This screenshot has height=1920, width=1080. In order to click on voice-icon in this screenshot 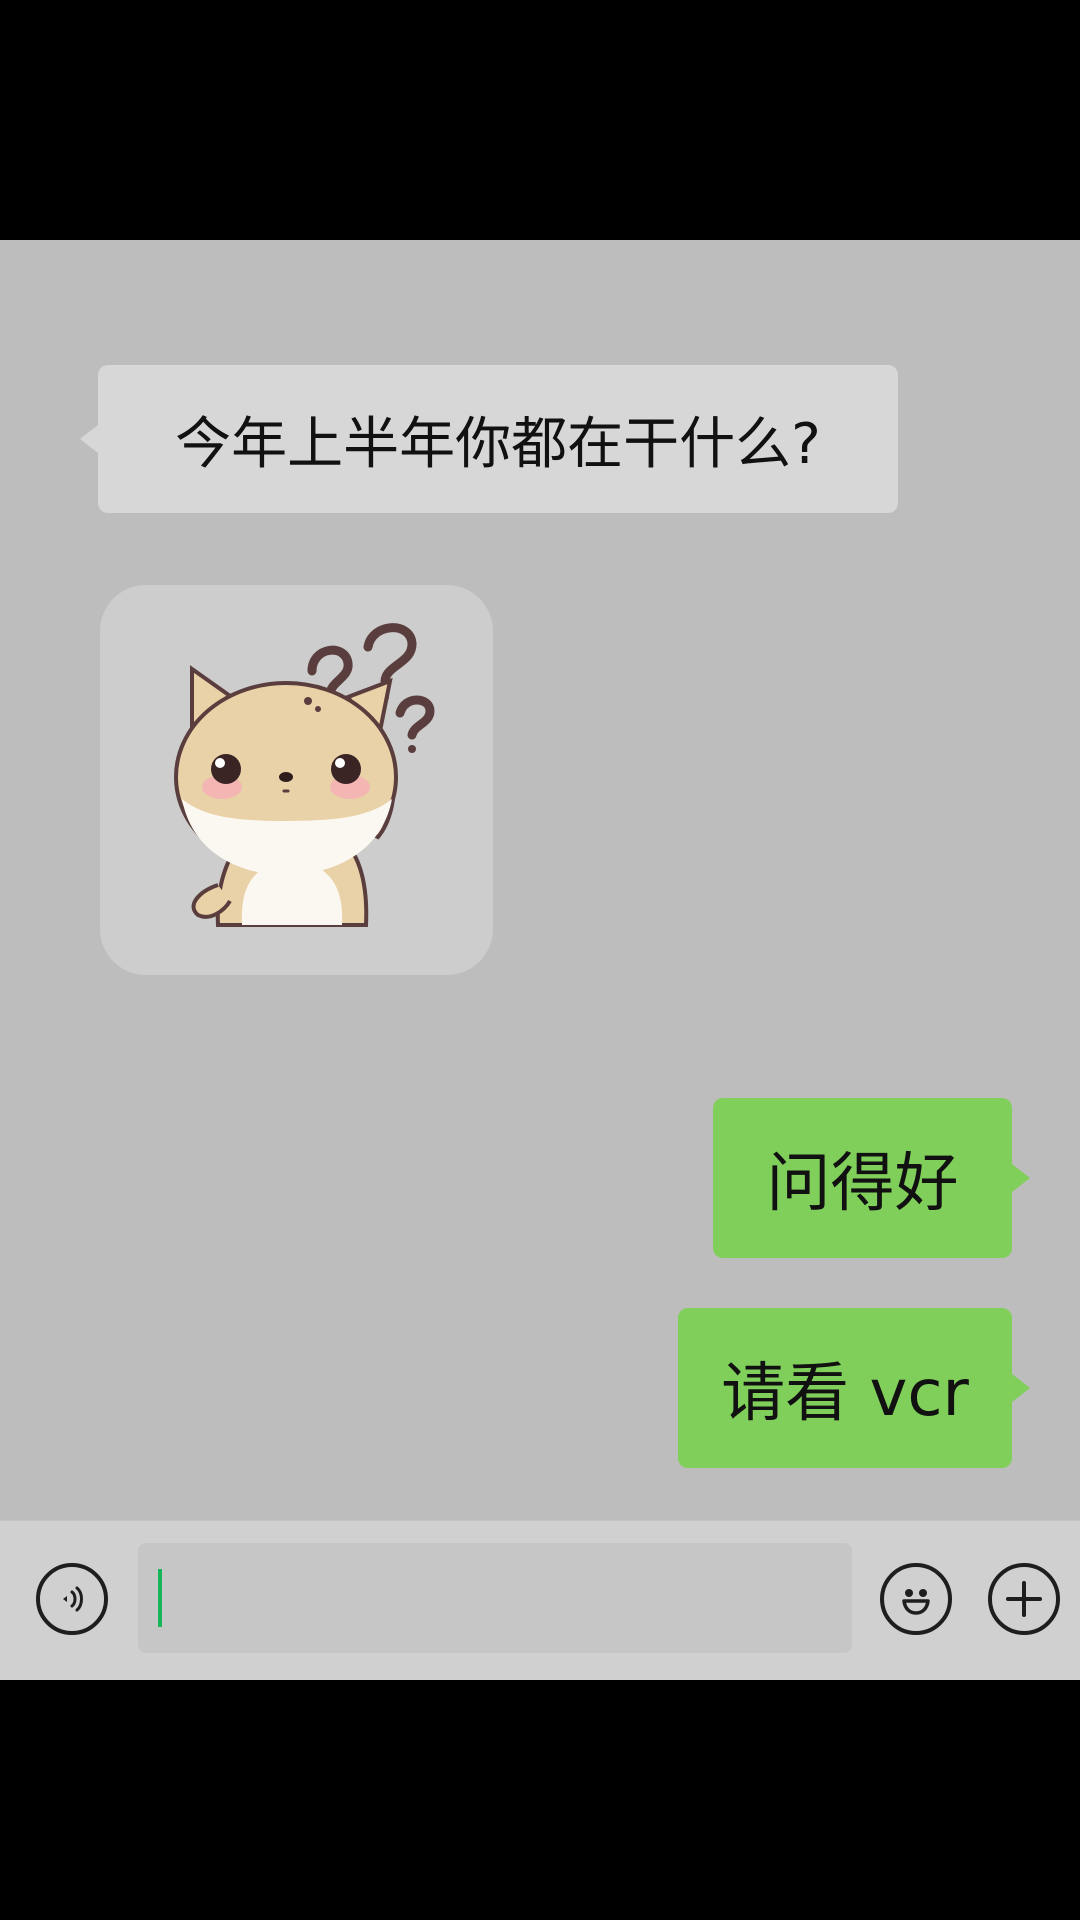, I will do `click(73, 1599)`.